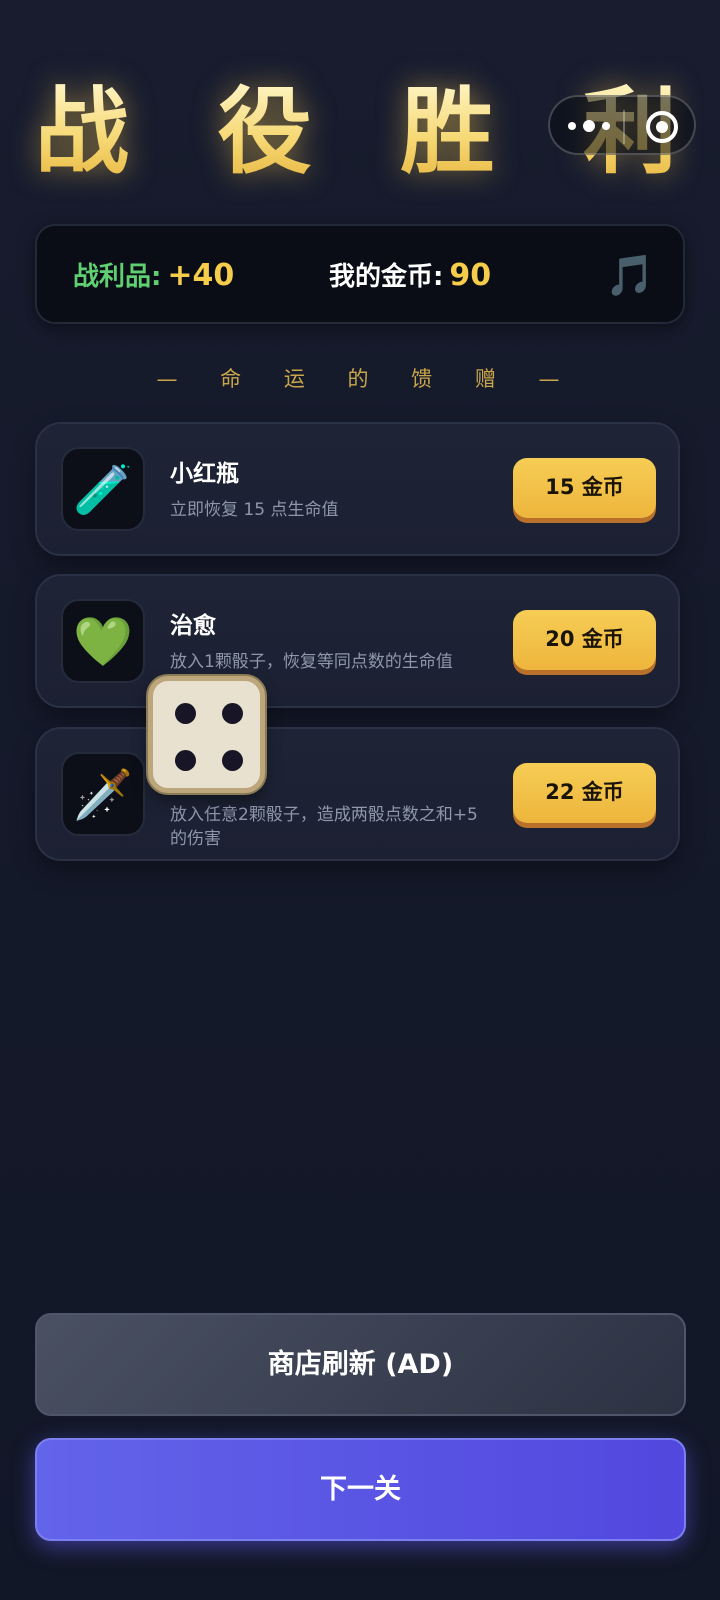  What do you see at coordinates (360, 1364) in the screenshot?
I see `shop-refresh-button: 商店刷新 (AD)` at bounding box center [360, 1364].